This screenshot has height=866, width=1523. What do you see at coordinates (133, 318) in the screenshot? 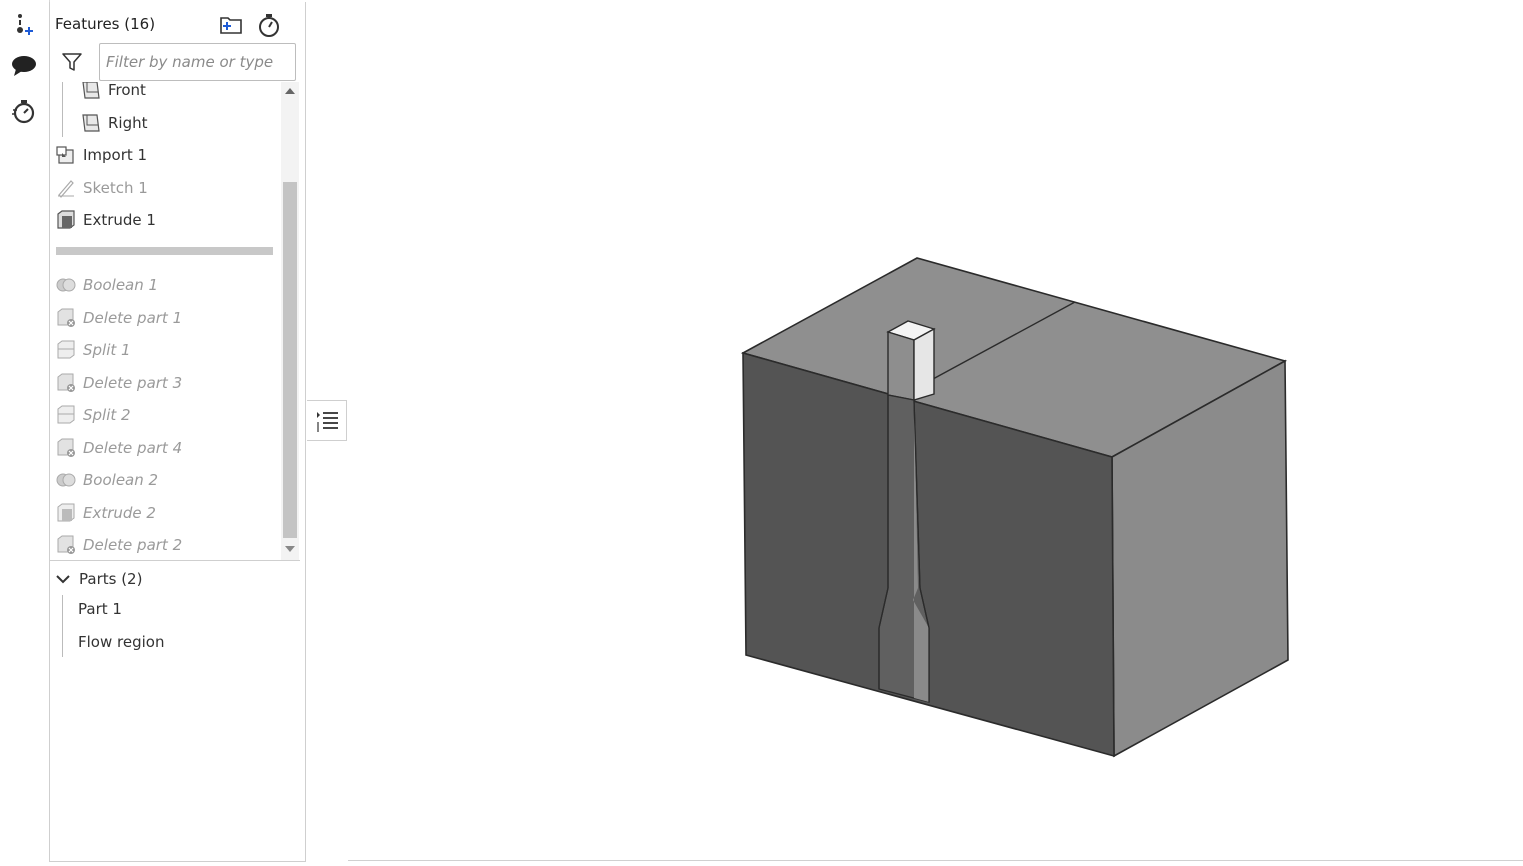
I see `feature-label: Delete part 1` at bounding box center [133, 318].